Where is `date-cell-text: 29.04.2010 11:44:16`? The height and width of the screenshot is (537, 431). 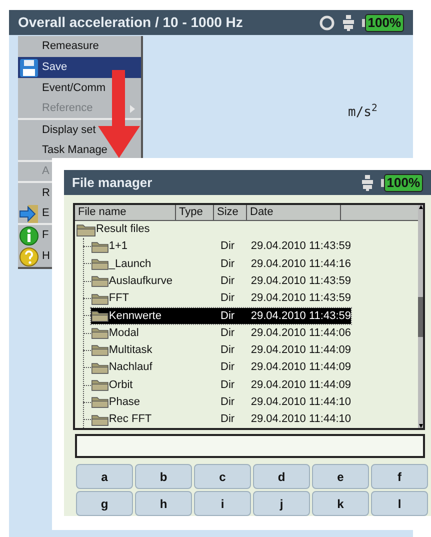
date-cell-text: 29.04.2010 11:44:16 is located at coordinates (300, 264).